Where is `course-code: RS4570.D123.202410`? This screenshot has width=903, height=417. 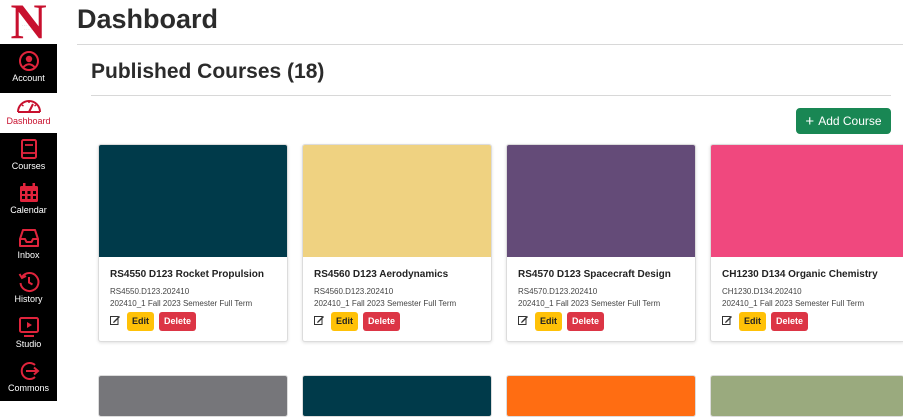 course-code: RS4570.D123.202410 is located at coordinates (558, 291).